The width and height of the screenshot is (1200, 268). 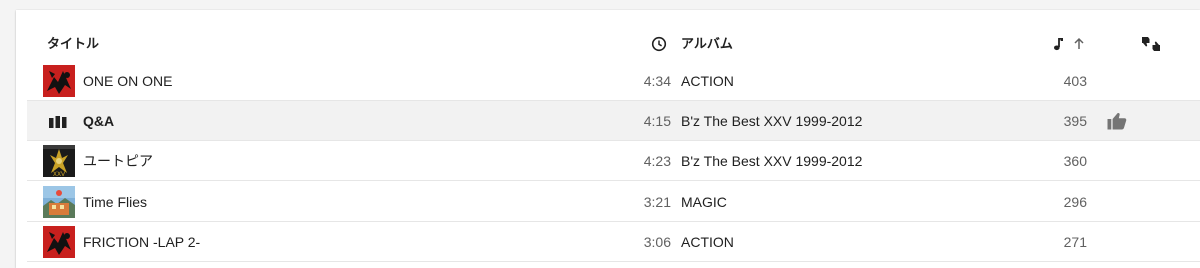 I want to click on thumbs-up-icon, so click(x=1117, y=121).